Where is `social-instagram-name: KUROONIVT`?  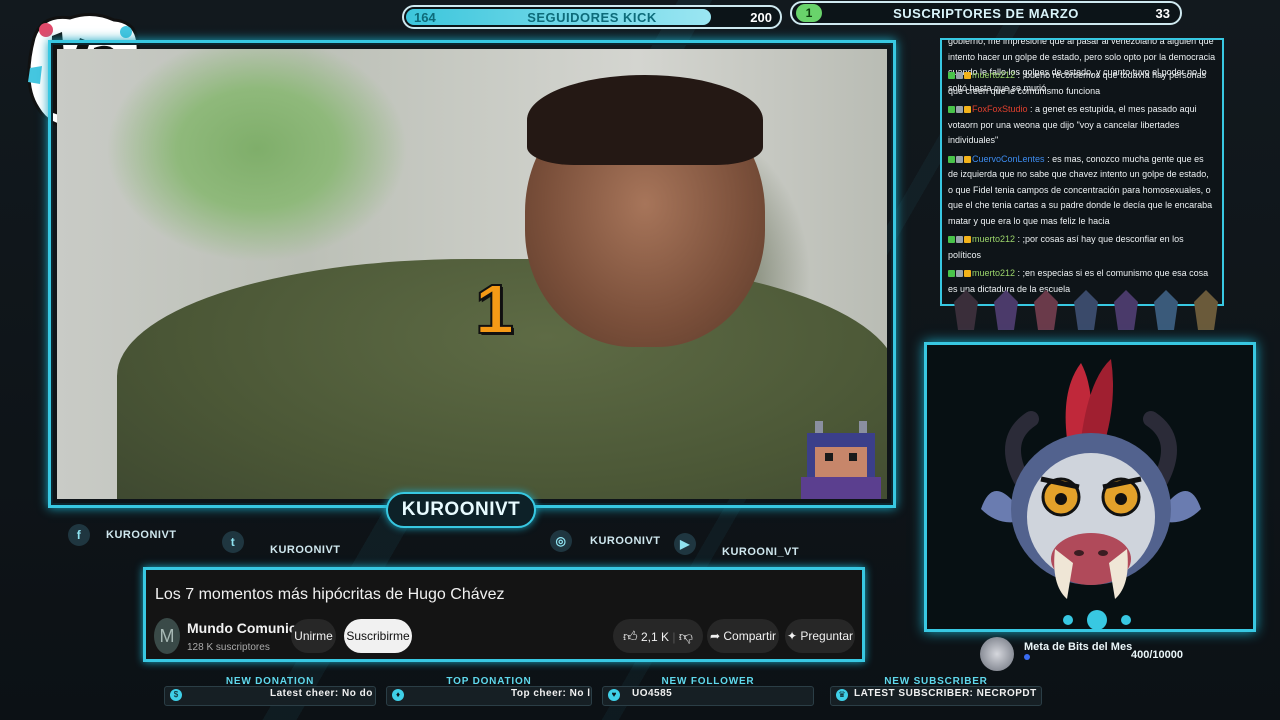 social-instagram-name: KUROONIVT is located at coordinates (625, 541).